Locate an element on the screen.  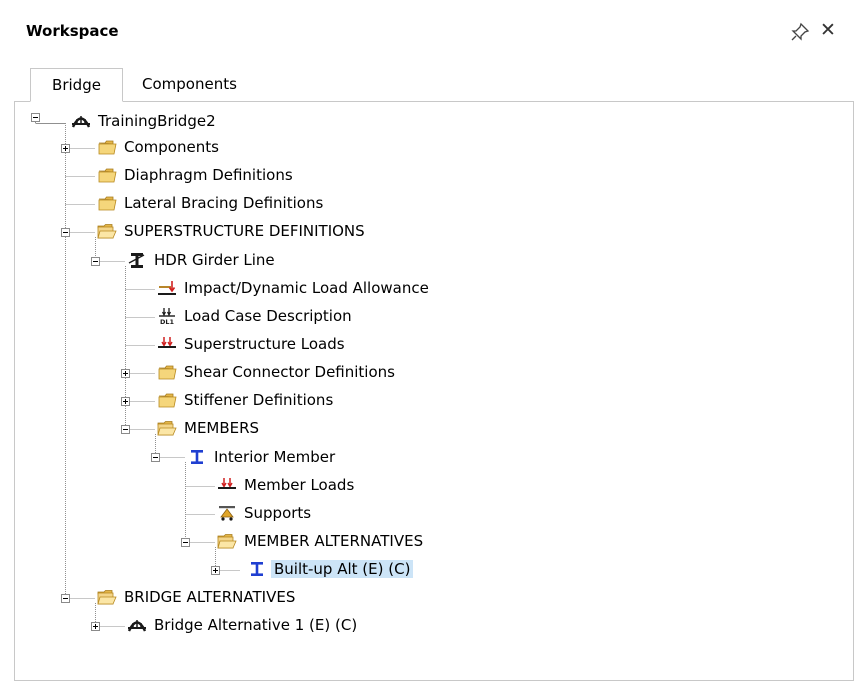
tree-node-label: Shear Connector Definitions is located at coordinates (289, 372).